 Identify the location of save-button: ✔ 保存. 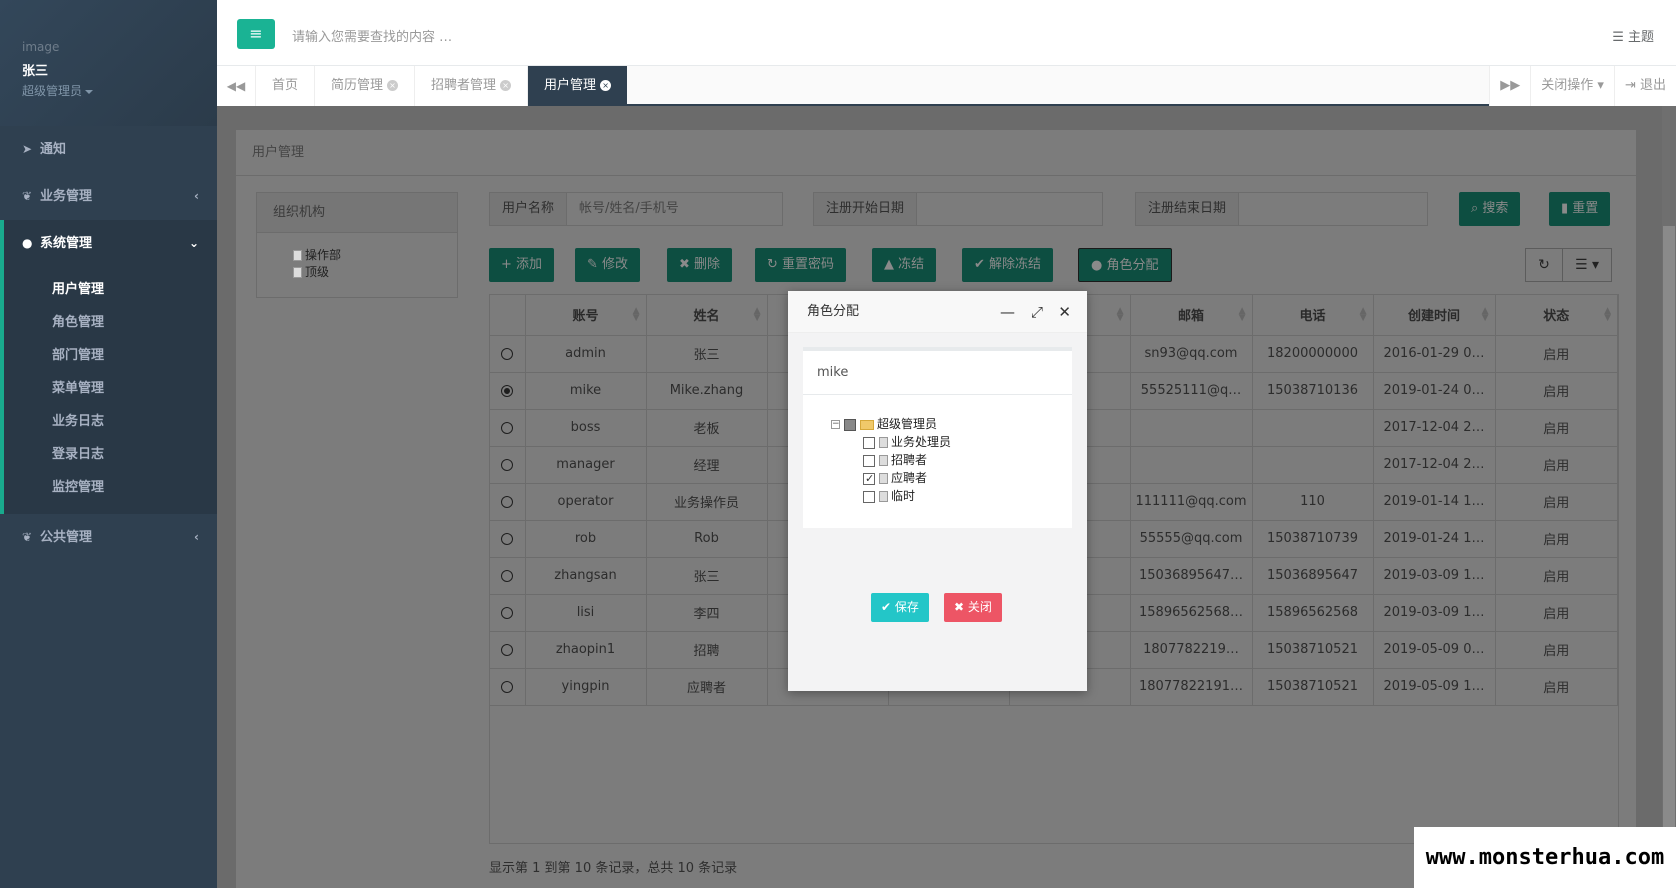
(900, 607).